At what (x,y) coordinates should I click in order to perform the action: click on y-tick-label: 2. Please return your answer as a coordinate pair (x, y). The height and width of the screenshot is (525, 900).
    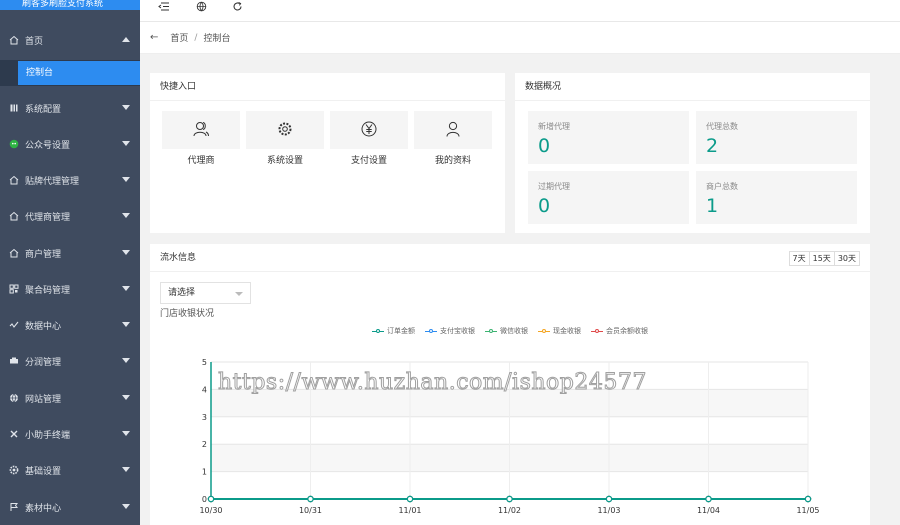
    Looking at the image, I should click on (204, 444).